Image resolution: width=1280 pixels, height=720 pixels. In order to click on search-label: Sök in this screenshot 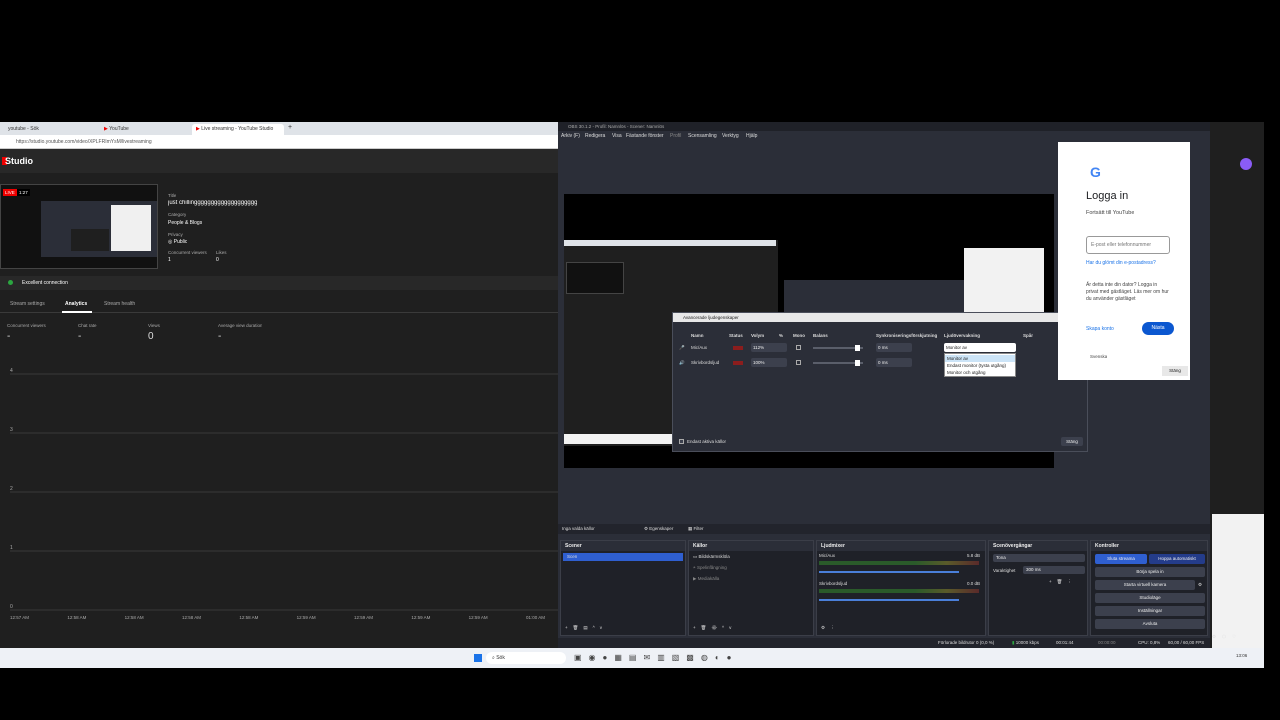, I will do `click(500, 658)`.